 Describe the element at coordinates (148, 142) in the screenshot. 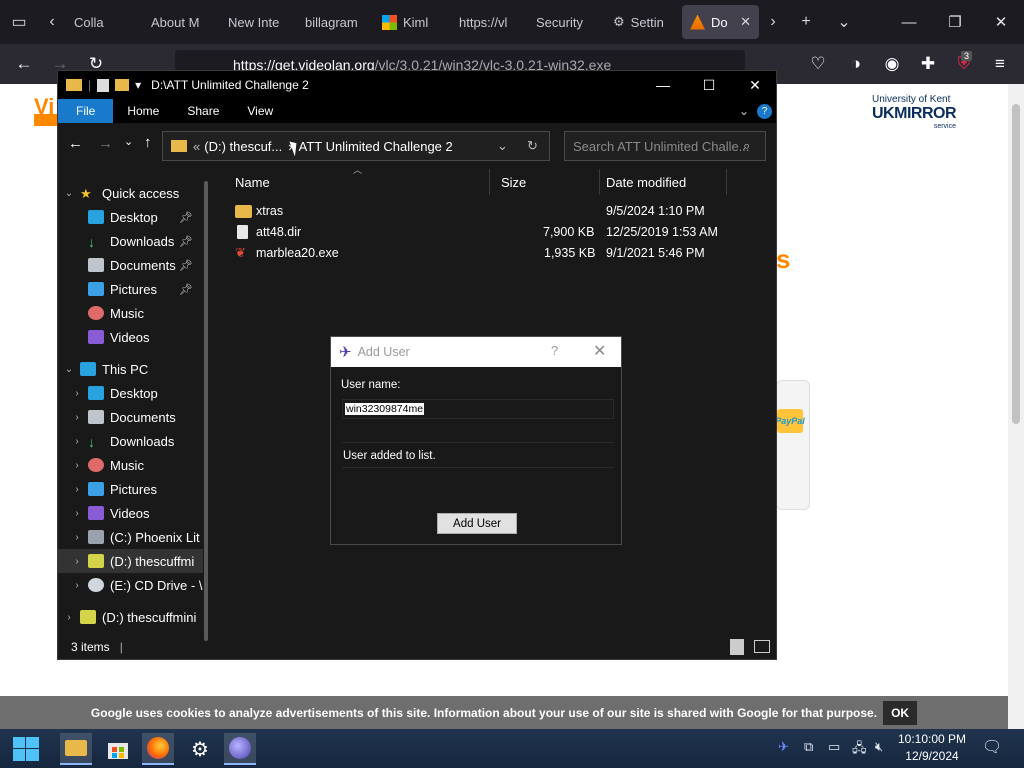

I see `up-arrow-icon: ↑` at that location.